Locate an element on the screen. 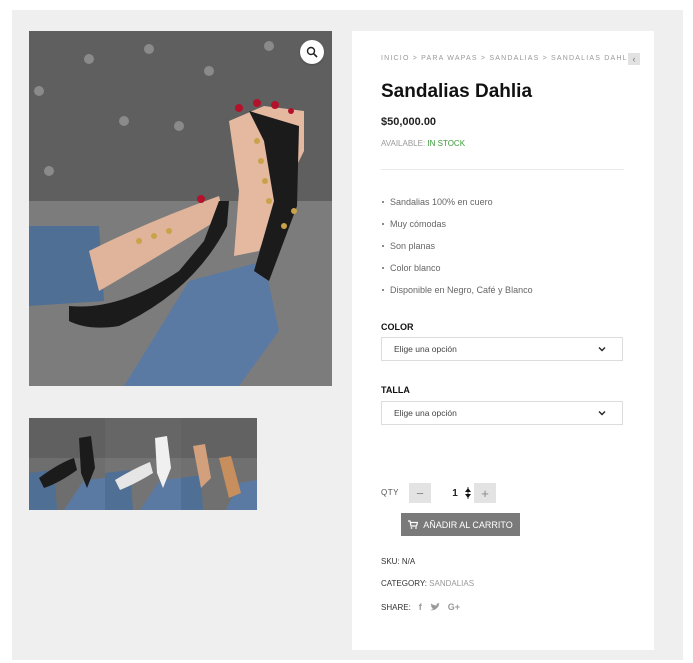 The image size is (693, 663). chevron-left-icon: ‹ is located at coordinates (634, 59).